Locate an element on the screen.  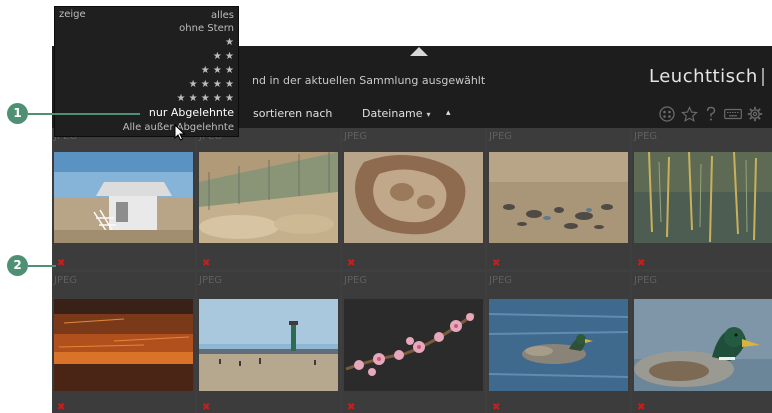
chevron-down-icon: ▾ is located at coordinates (428, 114).